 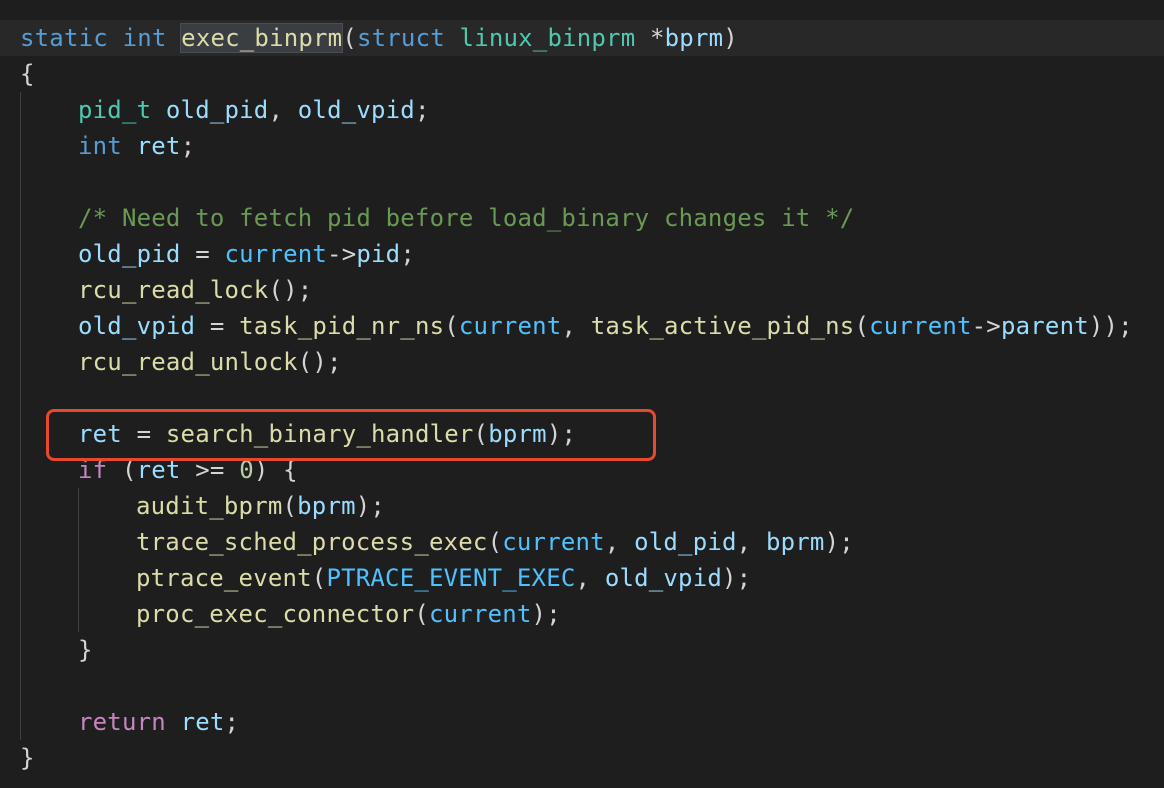 I want to click on code-line: {, so click(x=576, y=74).